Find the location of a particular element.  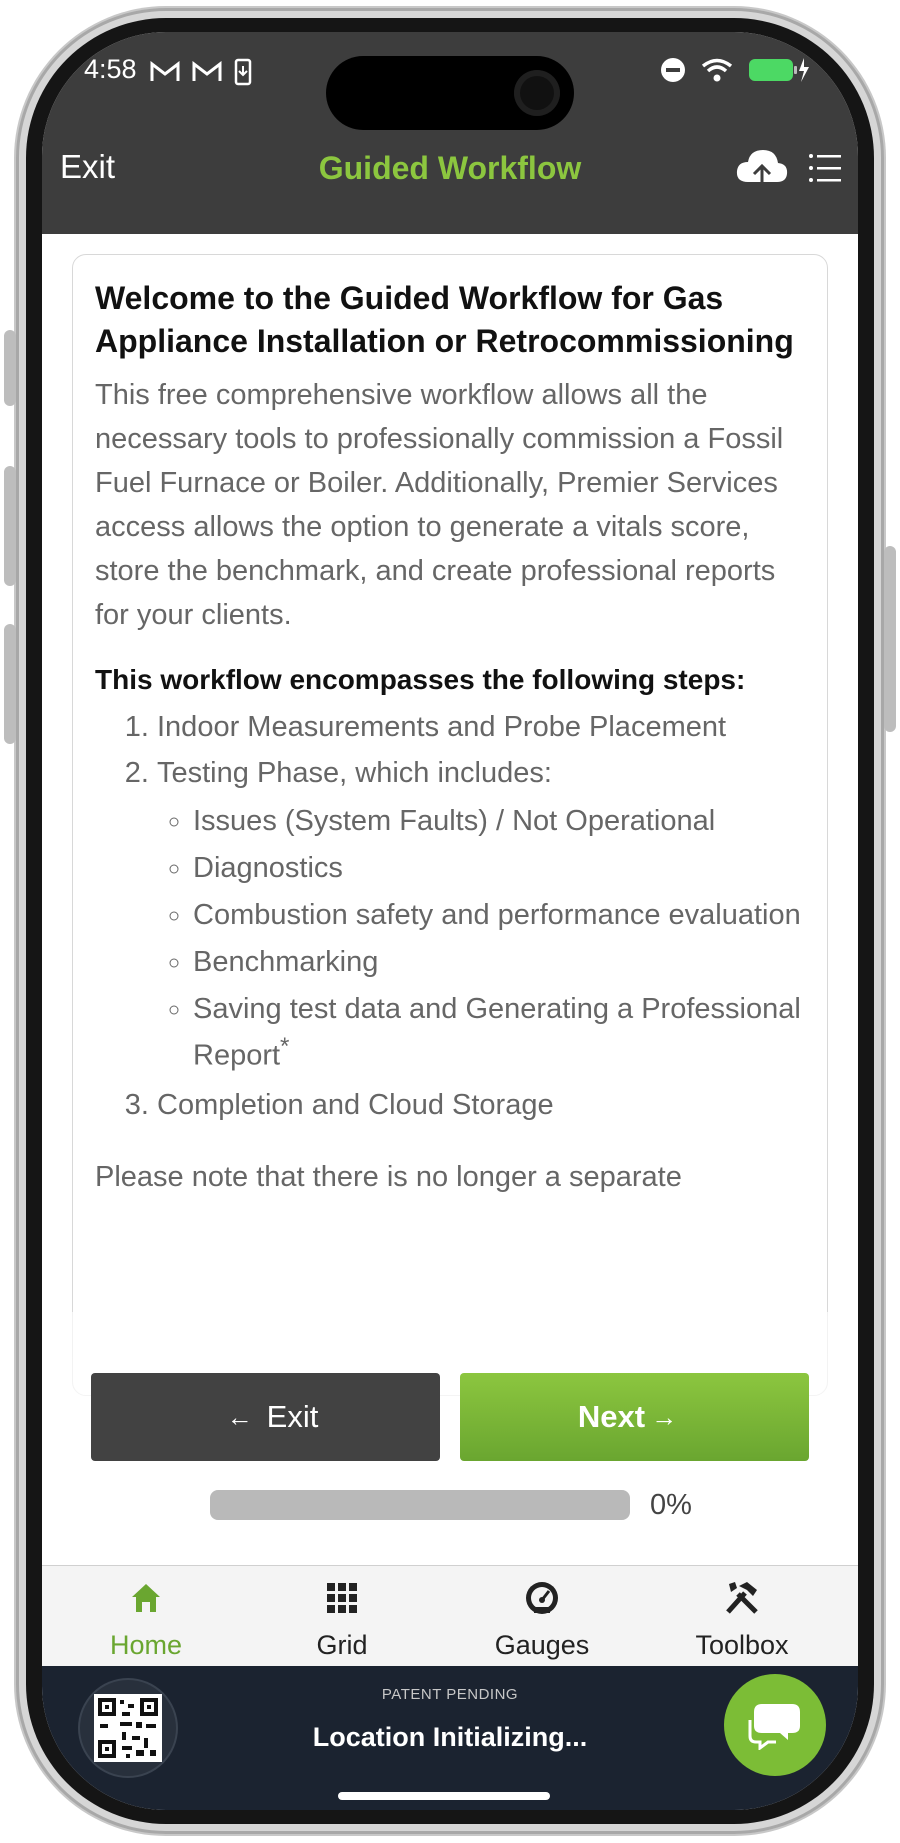

progress-bar is located at coordinates (420, 1505).